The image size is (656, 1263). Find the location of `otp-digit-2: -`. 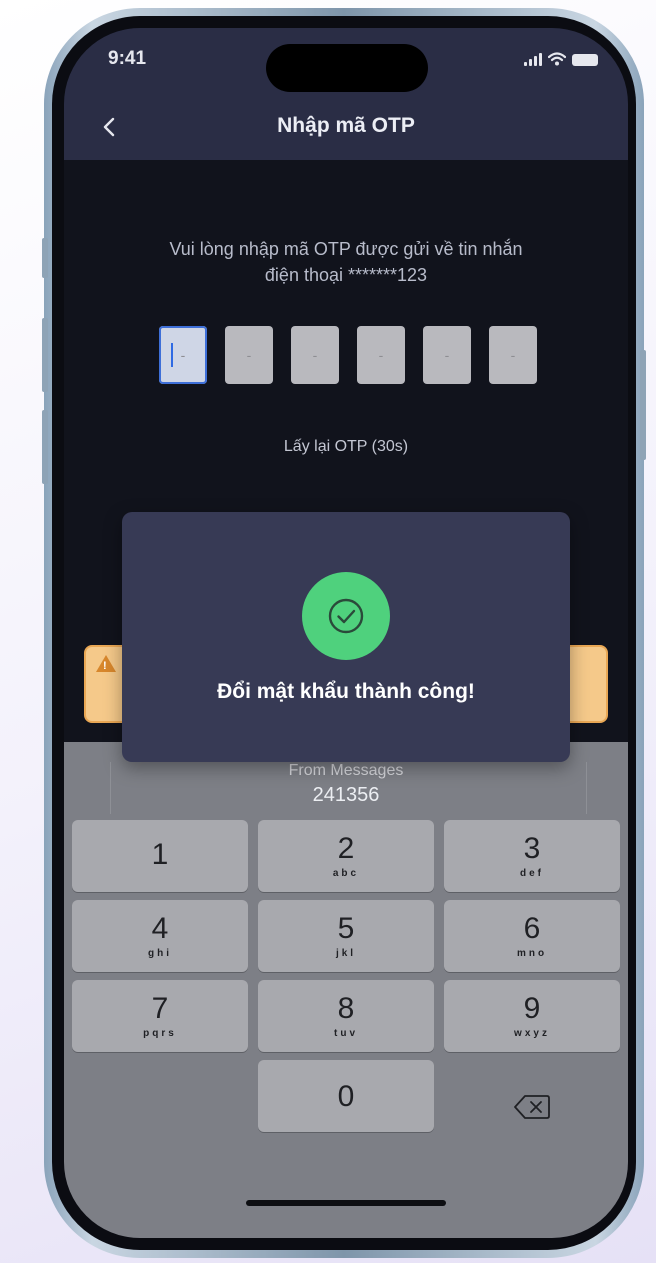

otp-digit-2: - is located at coordinates (249, 355).